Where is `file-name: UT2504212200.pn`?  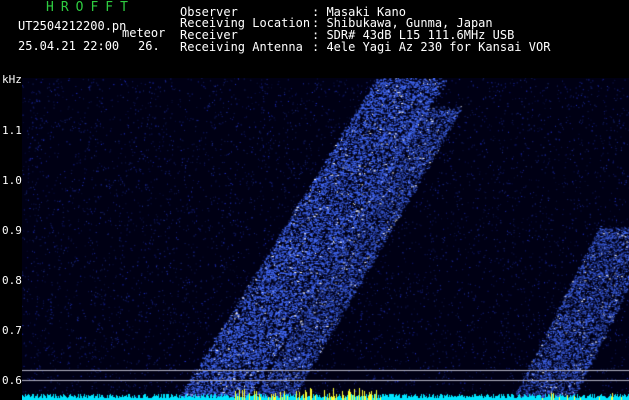 file-name: UT2504212200.pn is located at coordinates (72, 26).